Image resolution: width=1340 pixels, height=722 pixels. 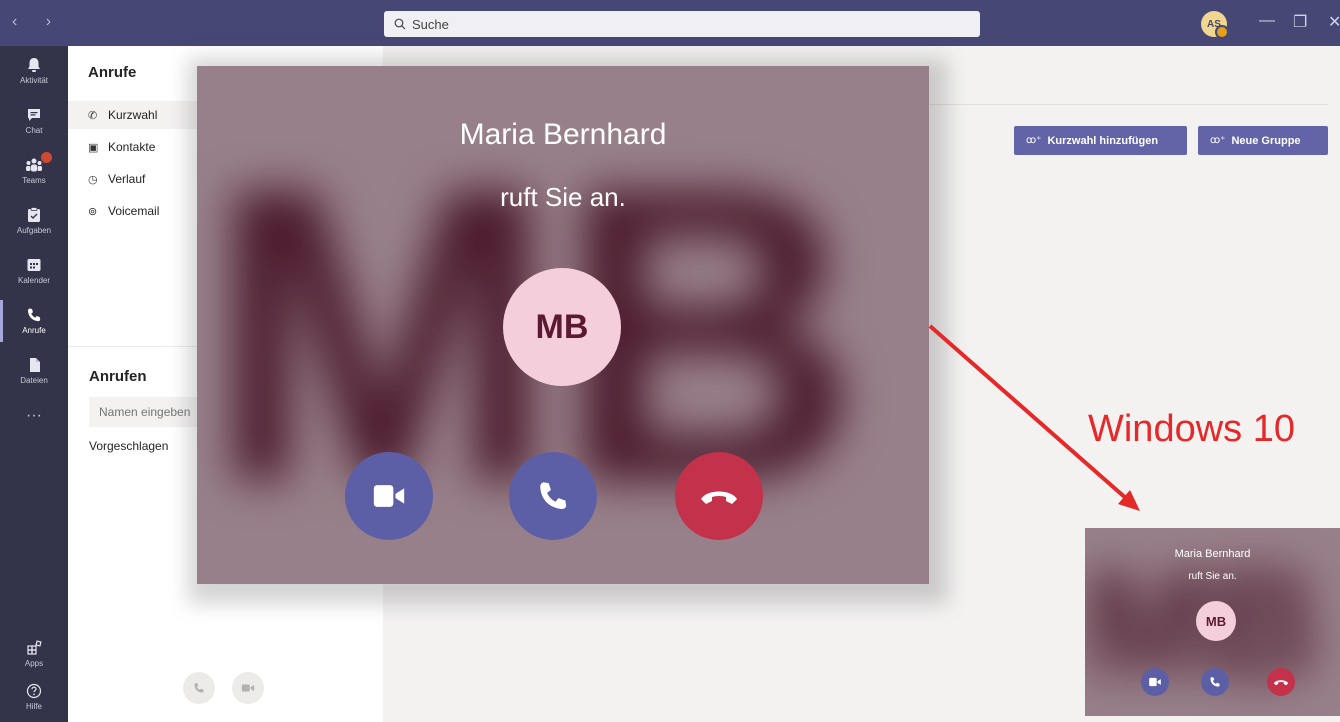 I want to click on video-camera-icon, so click(x=1155, y=682).